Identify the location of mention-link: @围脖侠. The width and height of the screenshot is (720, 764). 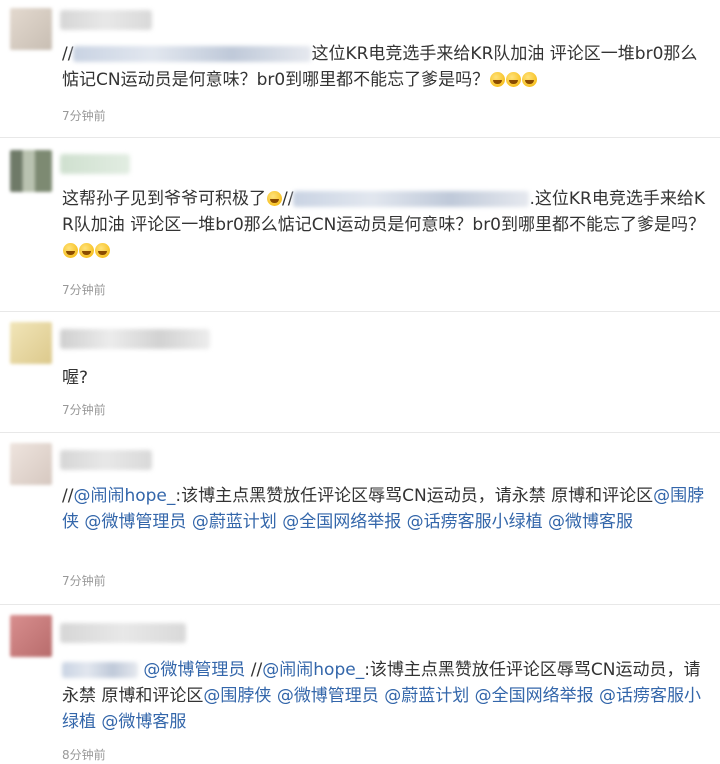
(237, 696).